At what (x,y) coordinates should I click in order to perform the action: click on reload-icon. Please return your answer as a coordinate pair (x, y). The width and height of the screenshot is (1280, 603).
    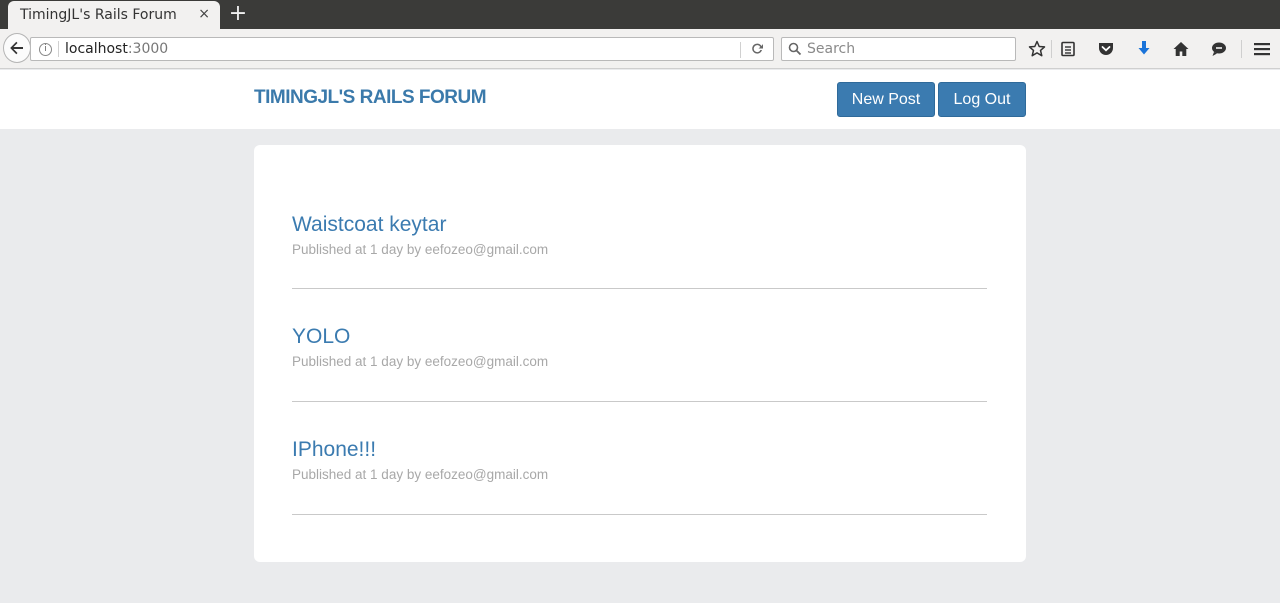
    Looking at the image, I should click on (757, 49).